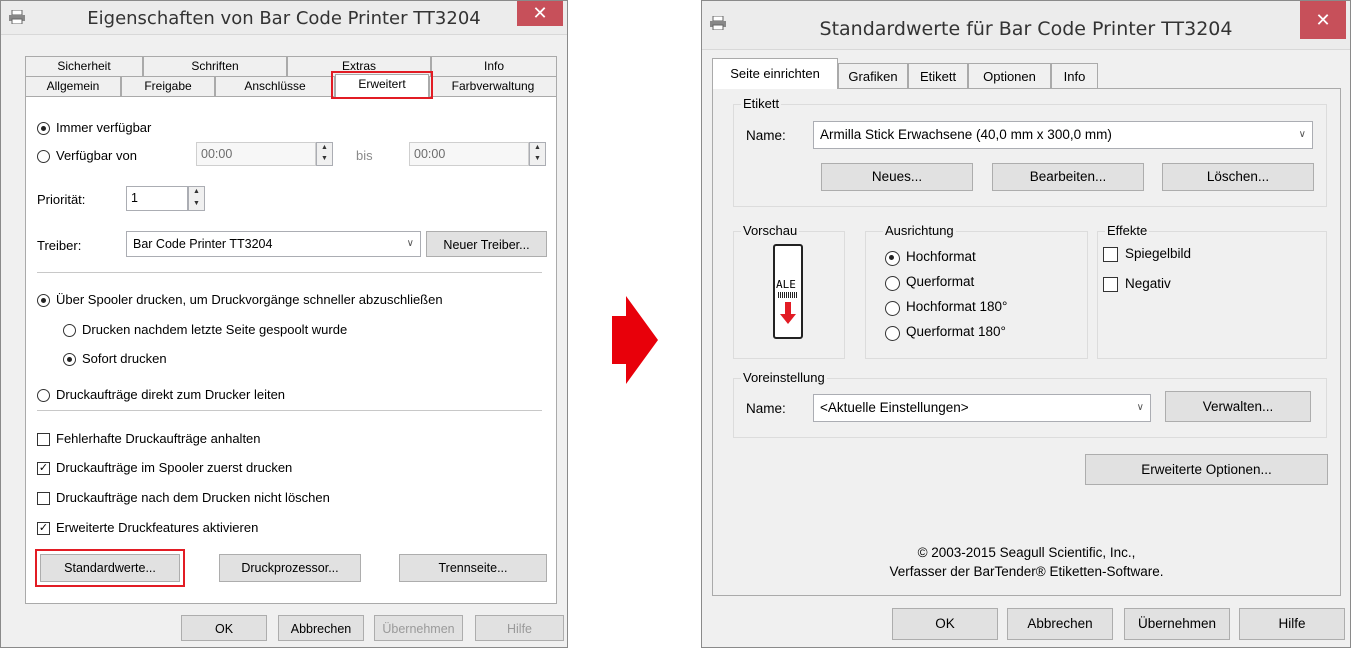 The width and height of the screenshot is (1367, 648). Describe the element at coordinates (770, 230) in the screenshot. I see `preview-group-label: Vorschau` at that location.